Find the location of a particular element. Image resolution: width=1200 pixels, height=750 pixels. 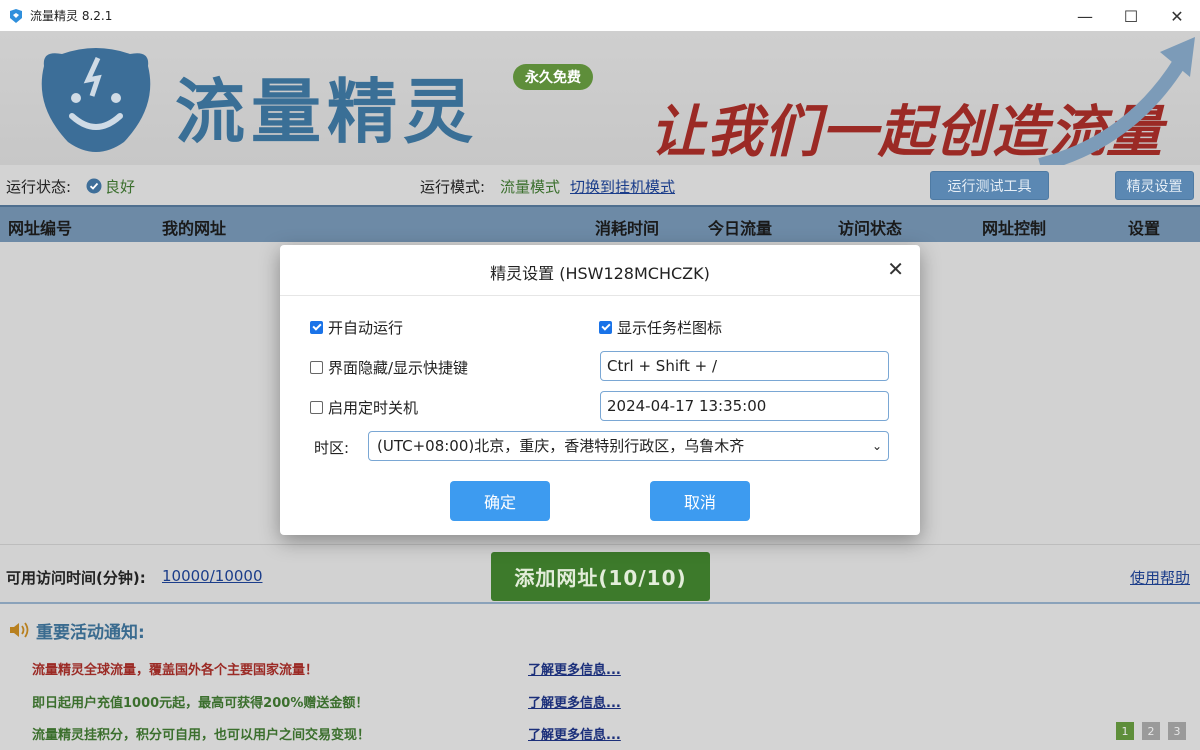

col-visit-status: 访问状态 is located at coordinates (870, 228).